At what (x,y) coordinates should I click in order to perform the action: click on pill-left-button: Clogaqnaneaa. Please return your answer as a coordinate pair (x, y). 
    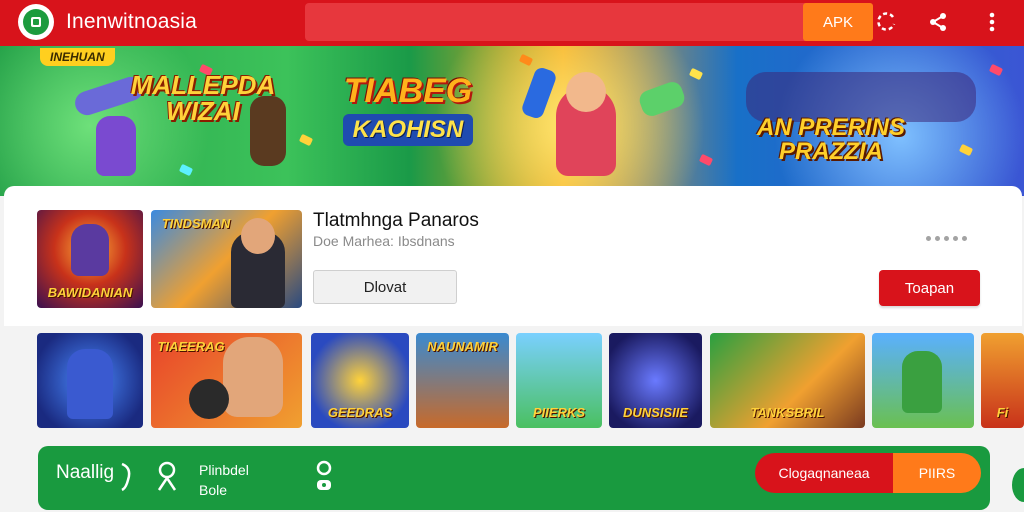
    Looking at the image, I should click on (824, 473).